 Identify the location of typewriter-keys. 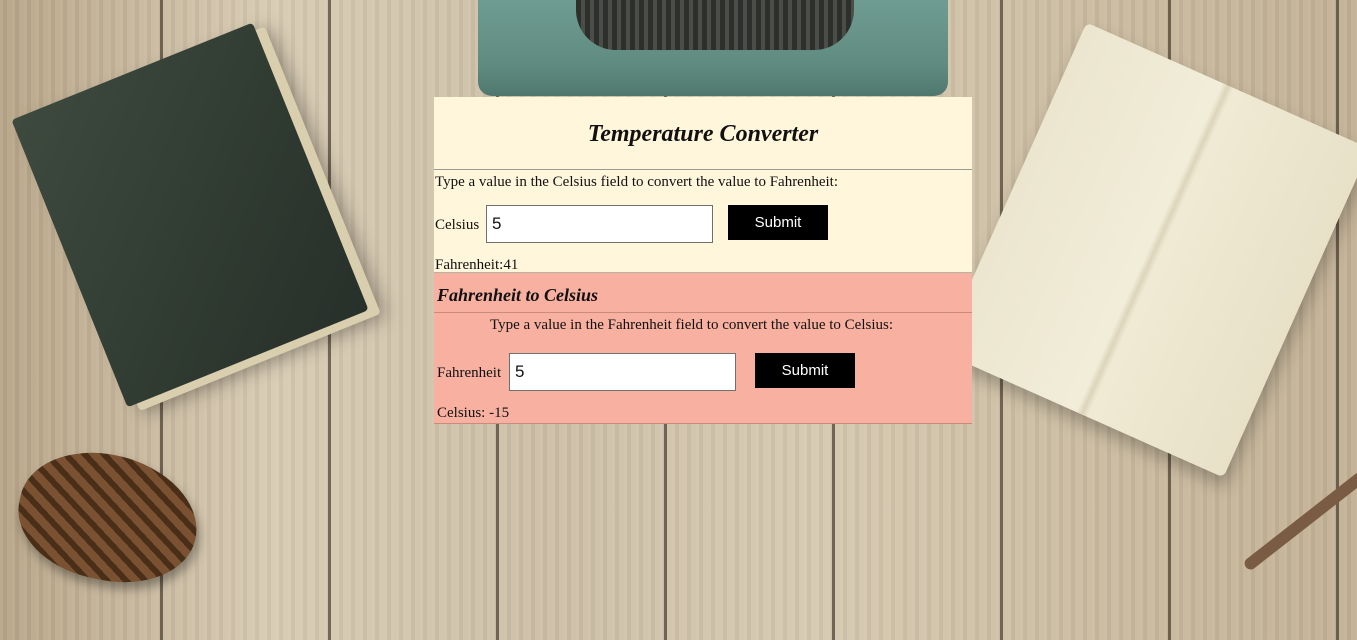
(715, 25).